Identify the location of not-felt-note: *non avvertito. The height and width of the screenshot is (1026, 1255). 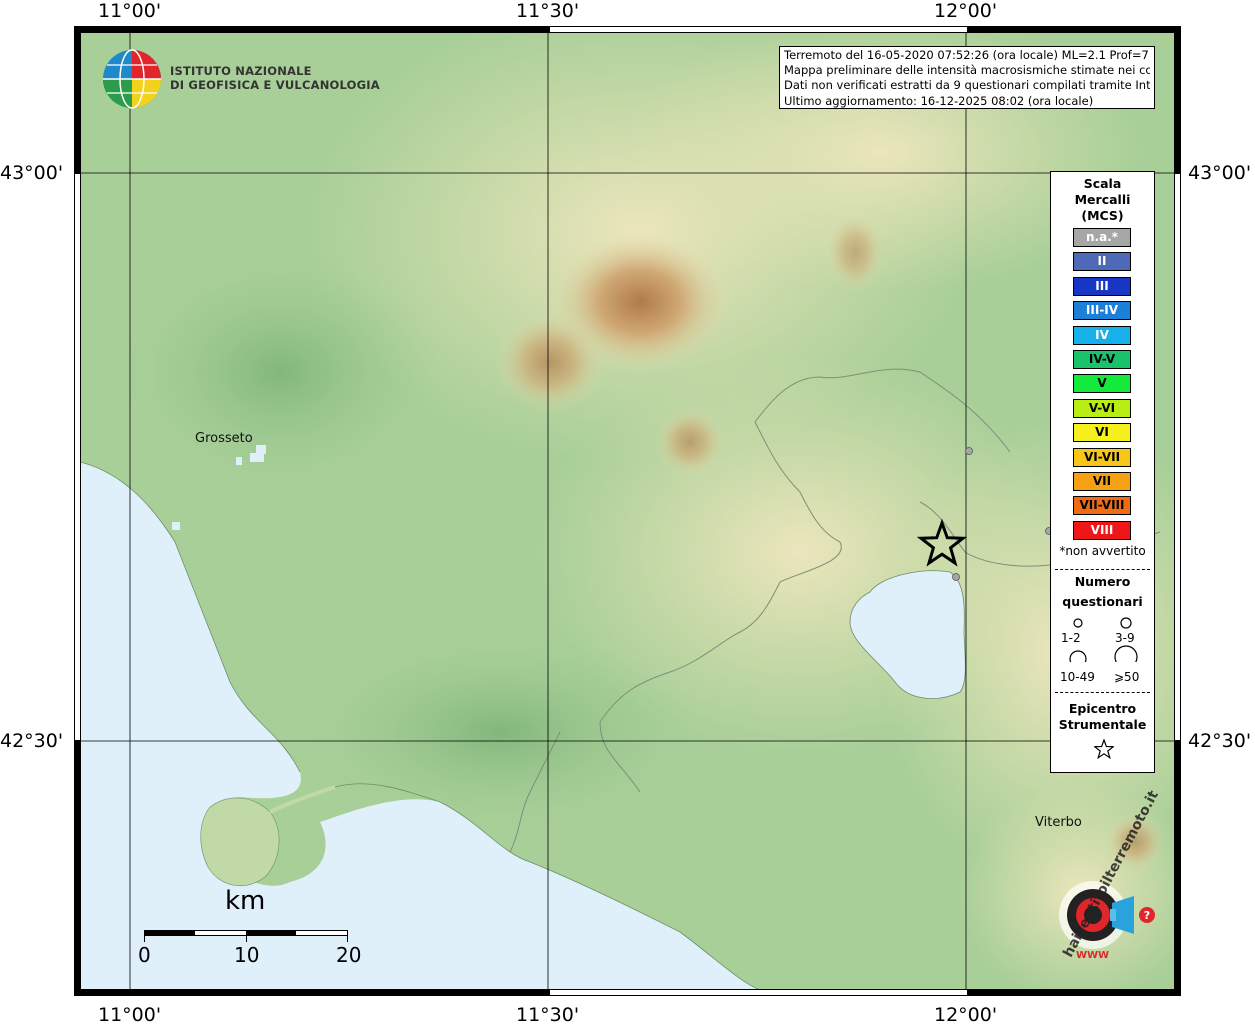
(1102, 551).